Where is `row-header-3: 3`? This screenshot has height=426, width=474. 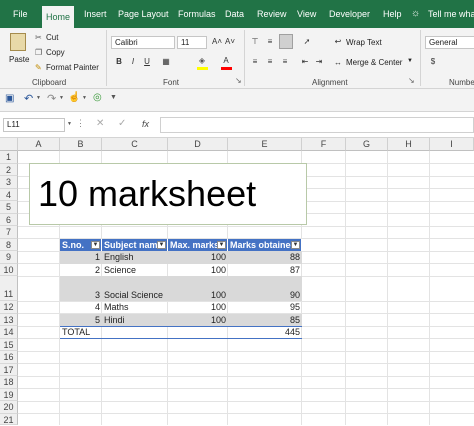 row-header-3: 3 is located at coordinates (9, 182).